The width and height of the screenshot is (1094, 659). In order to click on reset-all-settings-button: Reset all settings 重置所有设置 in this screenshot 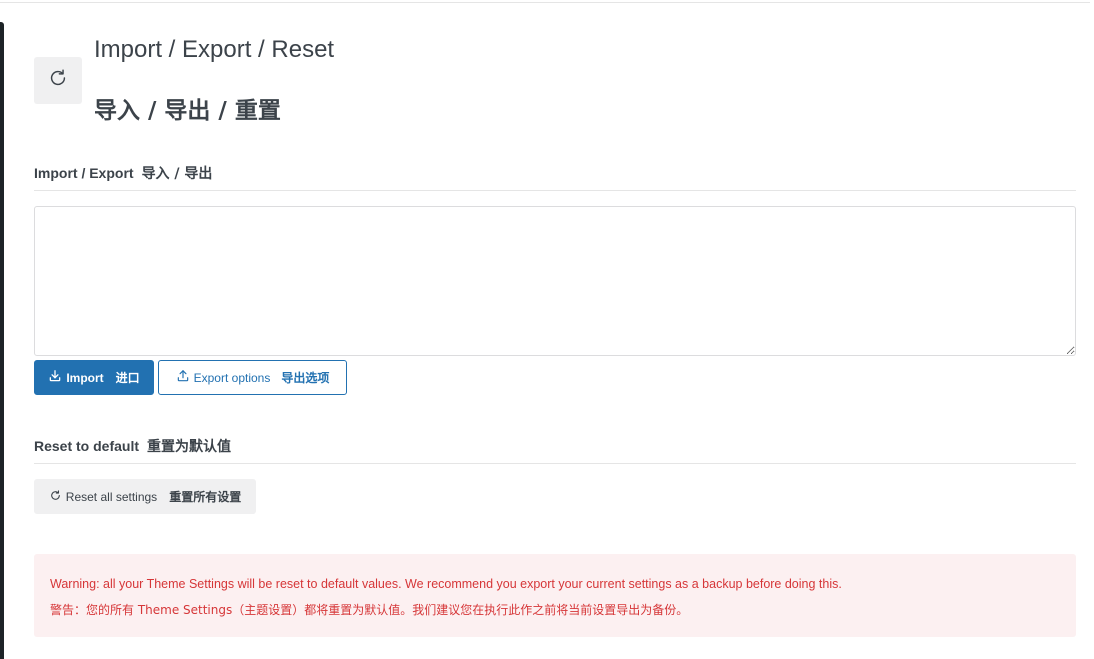, I will do `click(145, 496)`.